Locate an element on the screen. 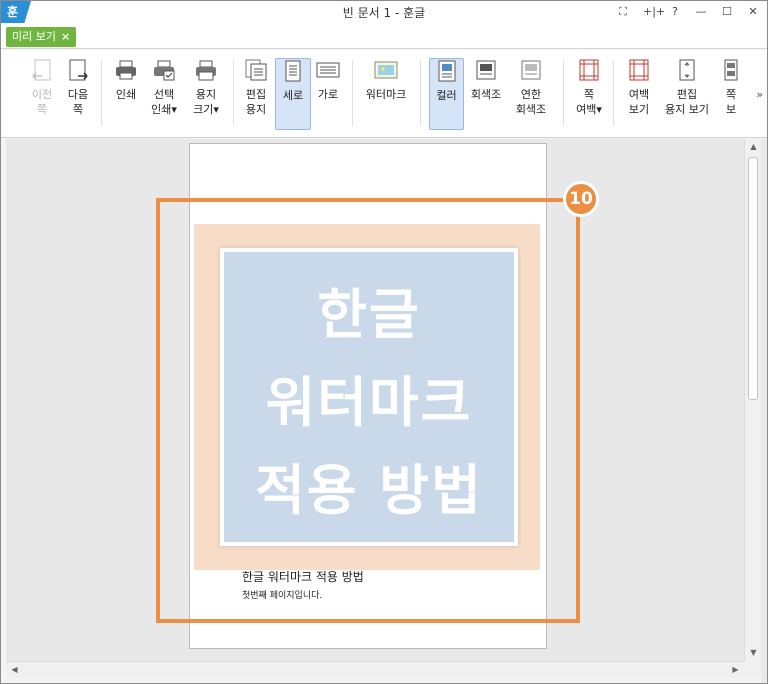  portrait-page-icon is located at coordinates (293, 71).